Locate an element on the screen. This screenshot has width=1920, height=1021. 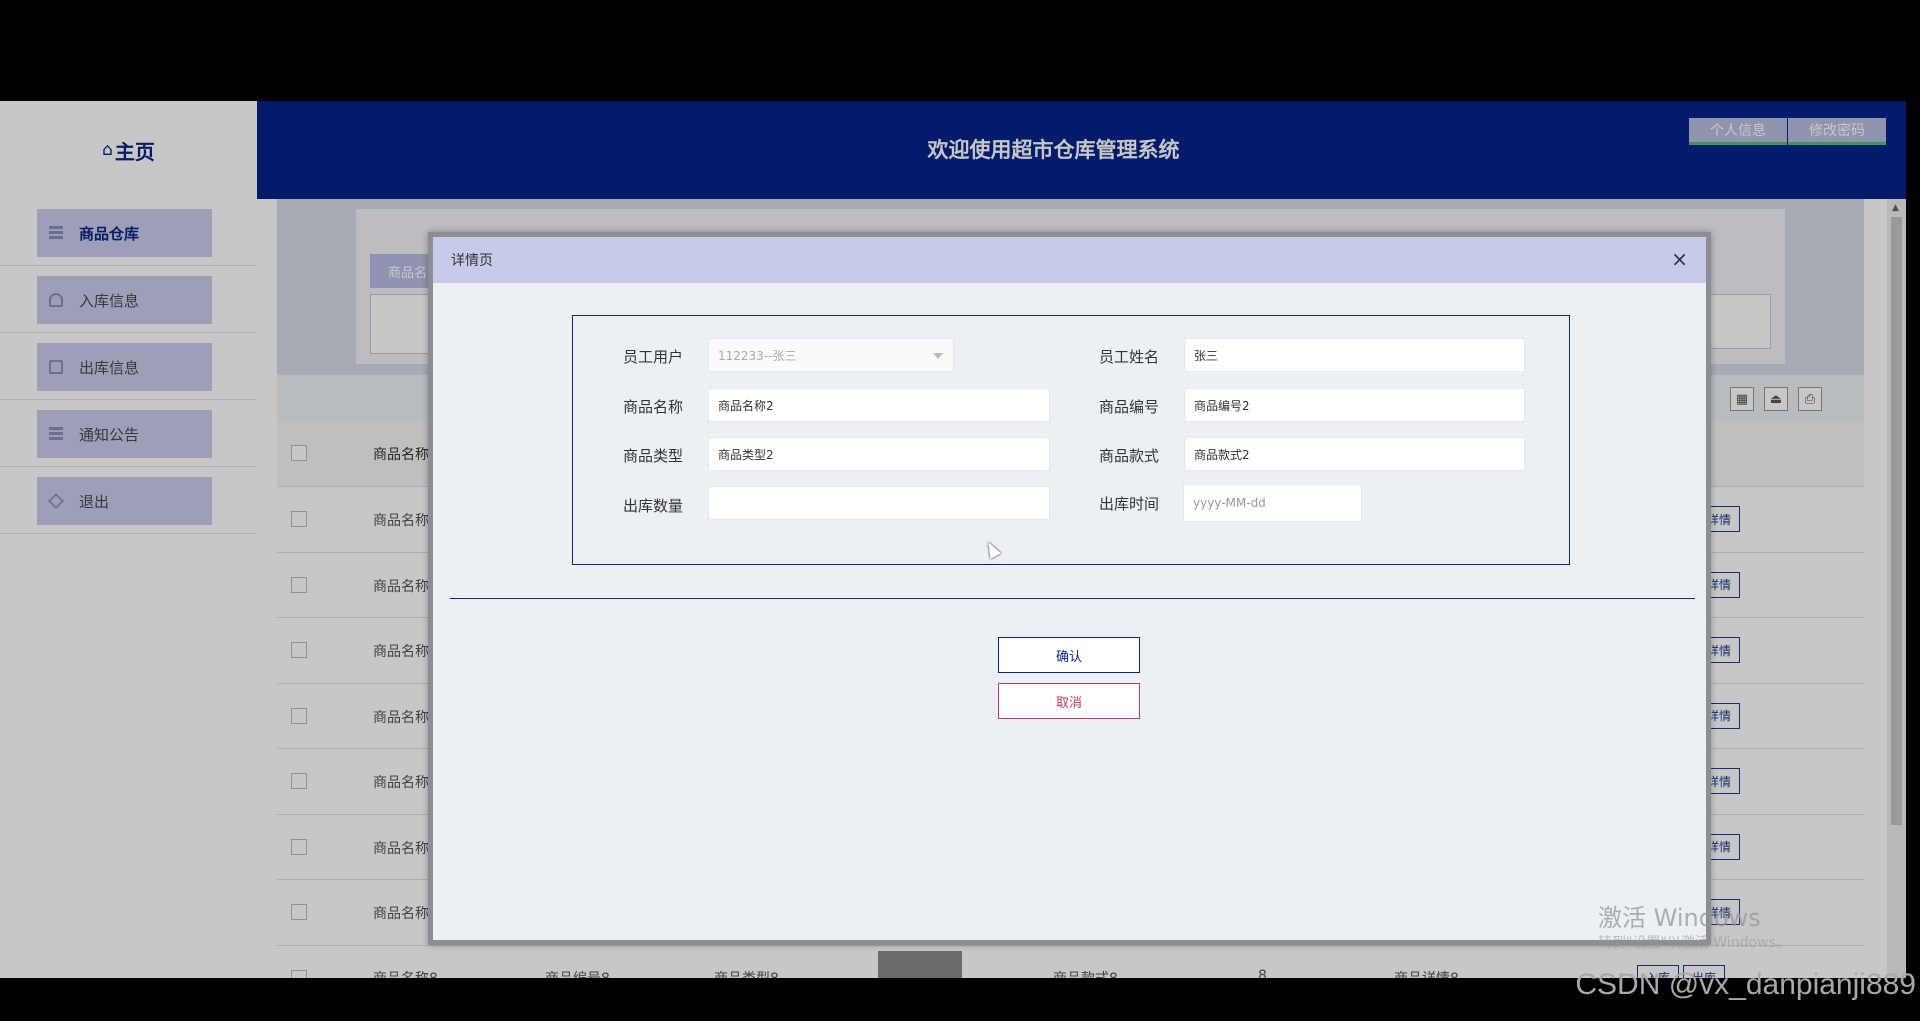
employee-user-label: 员工用户 is located at coordinates (652, 357).